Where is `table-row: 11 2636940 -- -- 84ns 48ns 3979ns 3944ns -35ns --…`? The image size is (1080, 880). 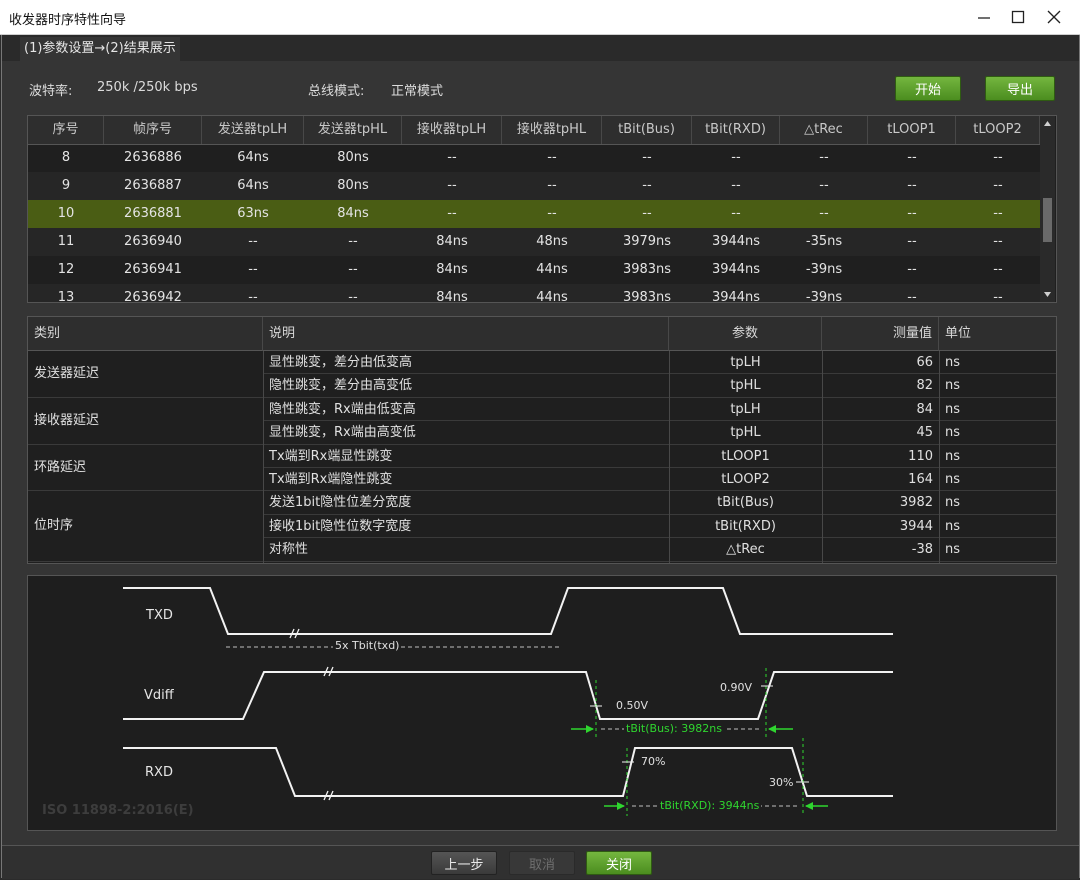 table-row: 11 2636940 -- -- 84ns 48ns 3979ns 3944ns -35ns --… is located at coordinates (534, 242).